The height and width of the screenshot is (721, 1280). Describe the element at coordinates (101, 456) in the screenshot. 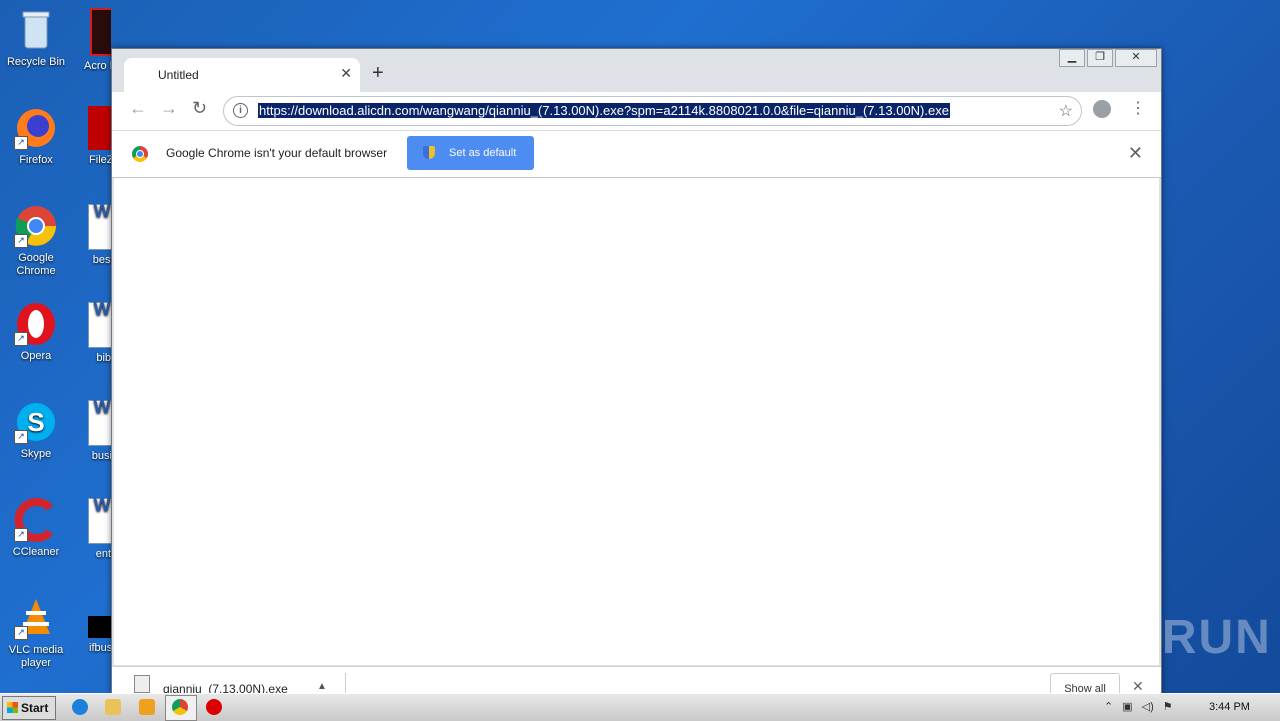

I see `desktop-icon-label: busine` at that location.